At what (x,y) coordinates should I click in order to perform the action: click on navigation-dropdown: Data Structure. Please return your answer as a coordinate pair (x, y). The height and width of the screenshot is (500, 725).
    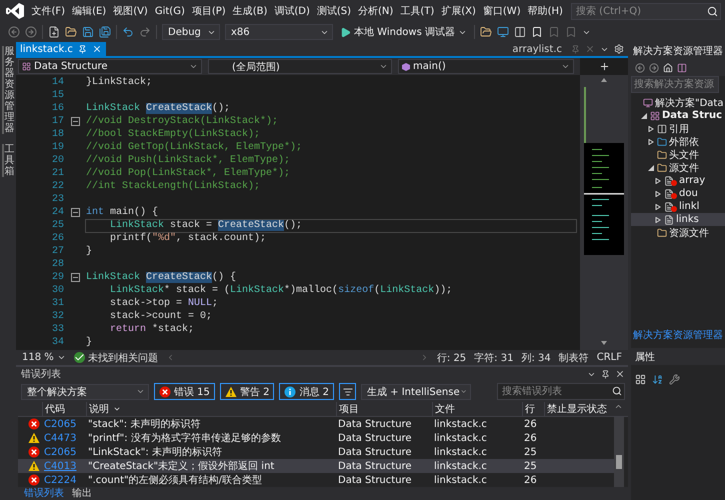
    Looking at the image, I should click on (110, 66).